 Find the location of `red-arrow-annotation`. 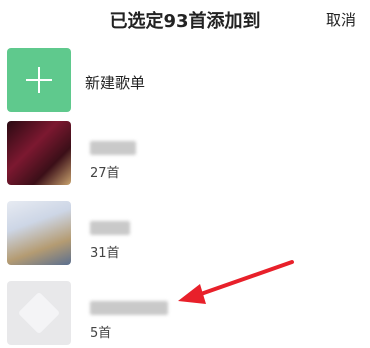

red-arrow-annotation is located at coordinates (236, 282).